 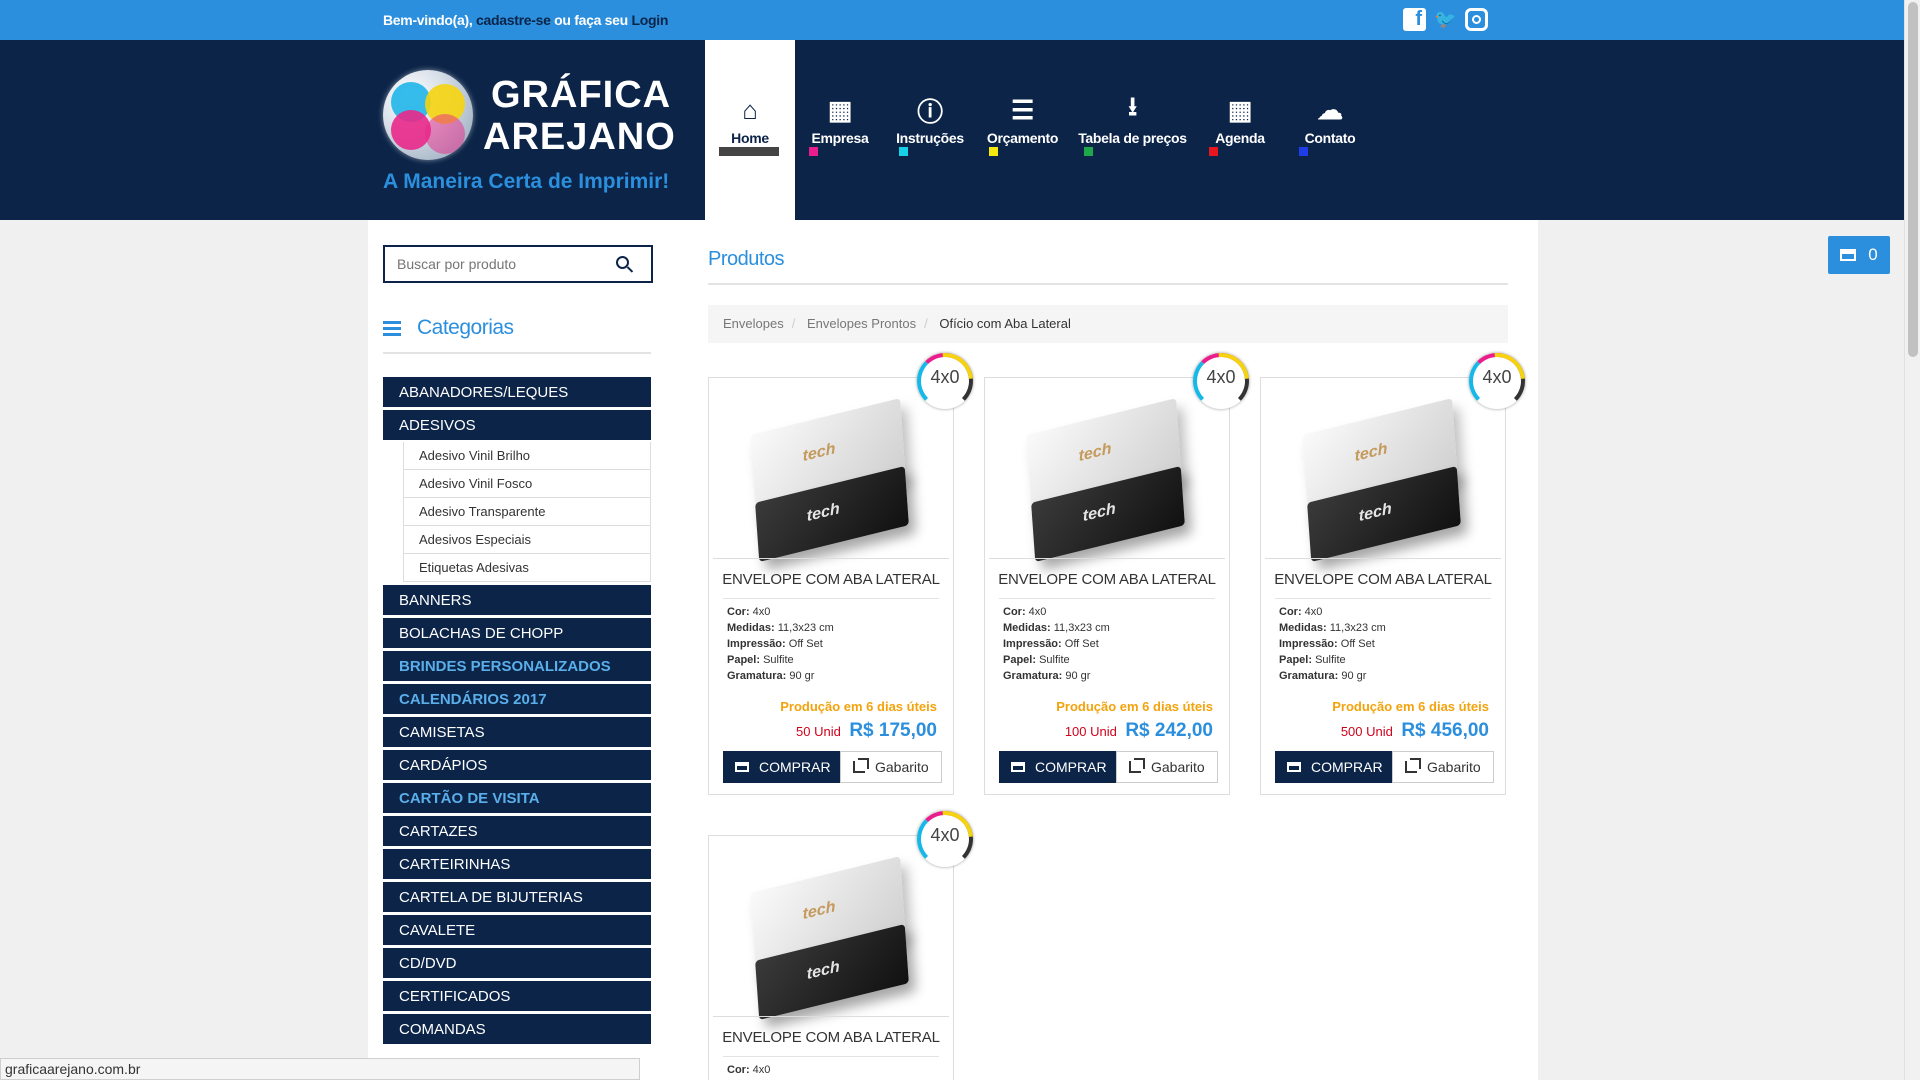 I want to click on subcategory-item: Adesivo Vinil Brilho, so click(x=527, y=456).